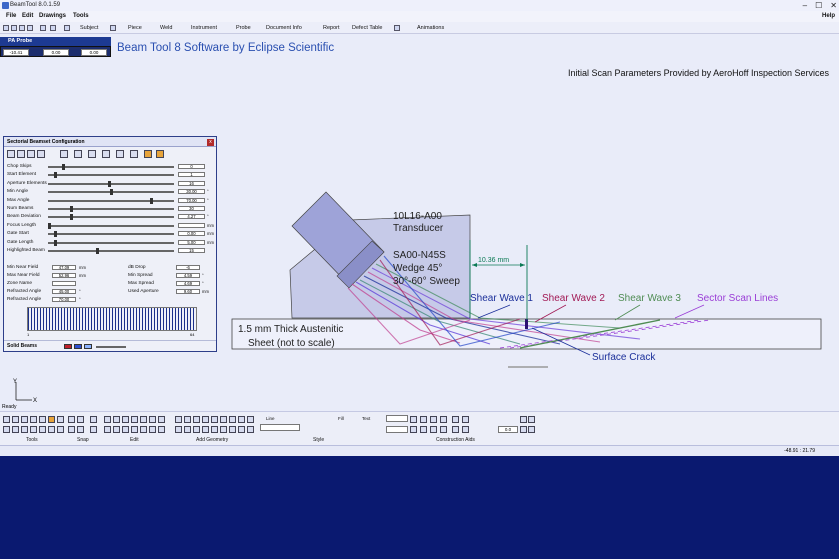 The height and width of the screenshot is (559, 839). I want to click on param-value: 4.27, so click(191, 217).